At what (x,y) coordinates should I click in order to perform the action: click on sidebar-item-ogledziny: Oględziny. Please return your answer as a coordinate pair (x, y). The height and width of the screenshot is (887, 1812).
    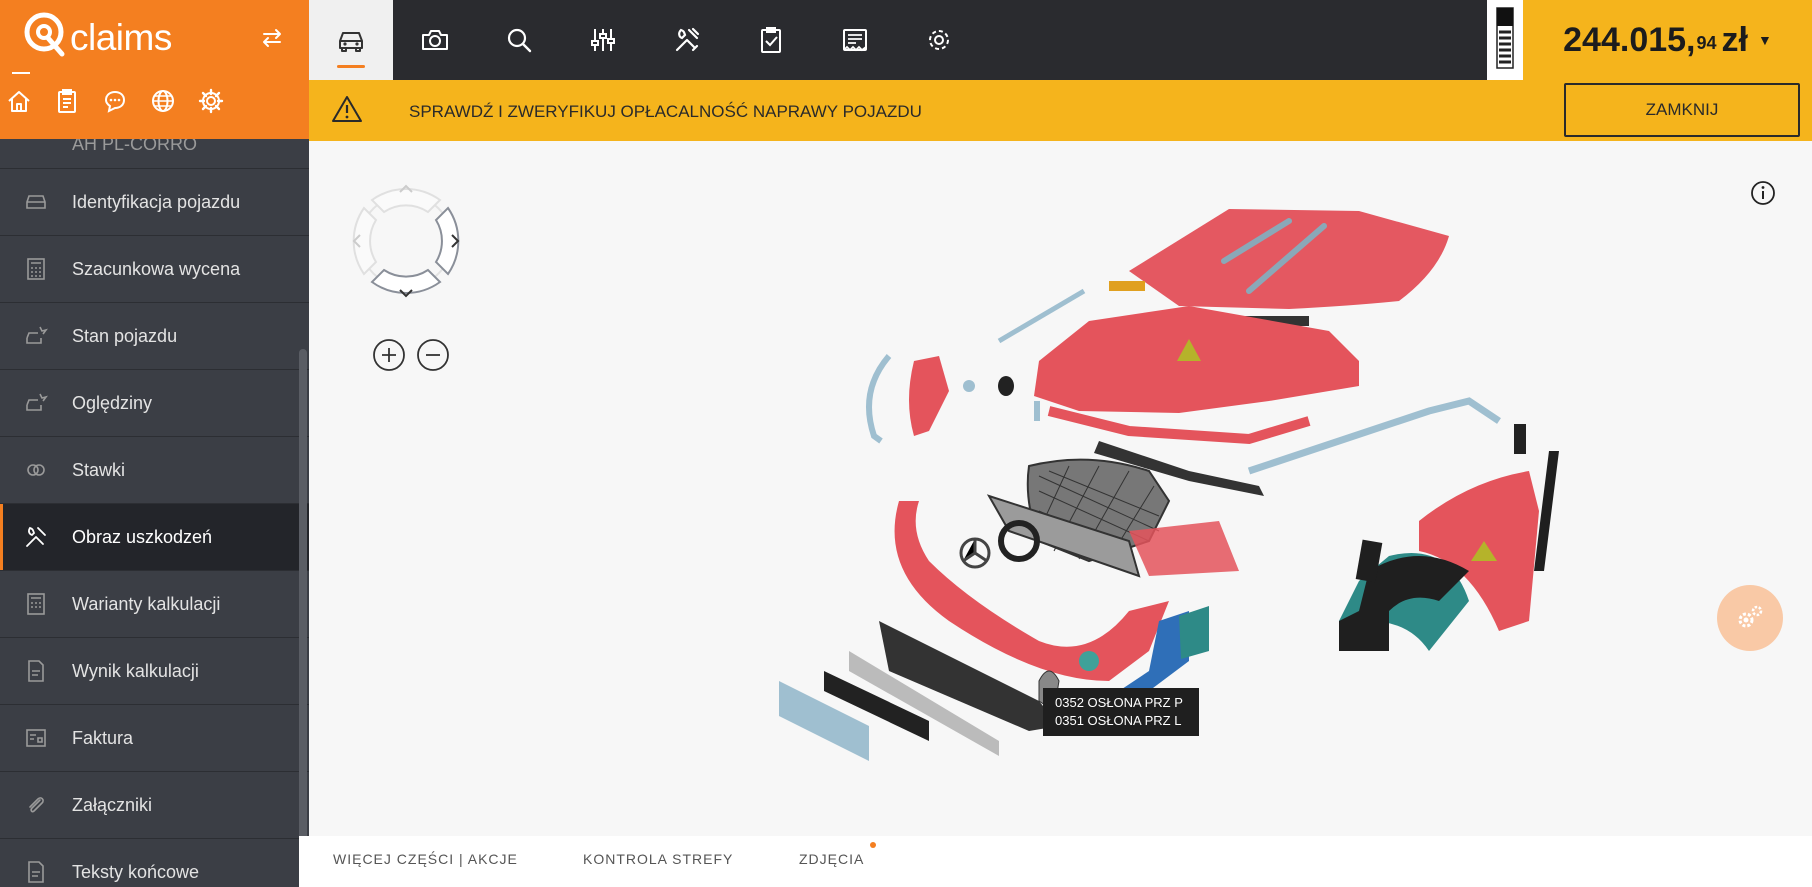
    Looking at the image, I should click on (154, 403).